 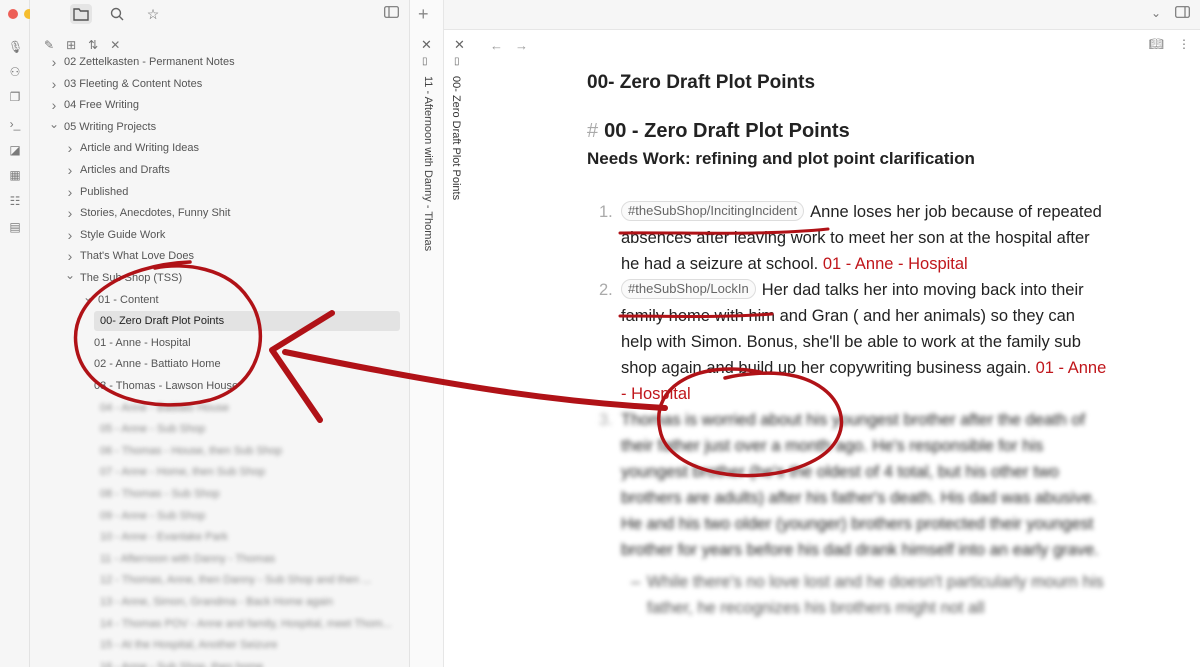 What do you see at coordinates (117, 14) in the screenshot?
I see `search-icon` at bounding box center [117, 14].